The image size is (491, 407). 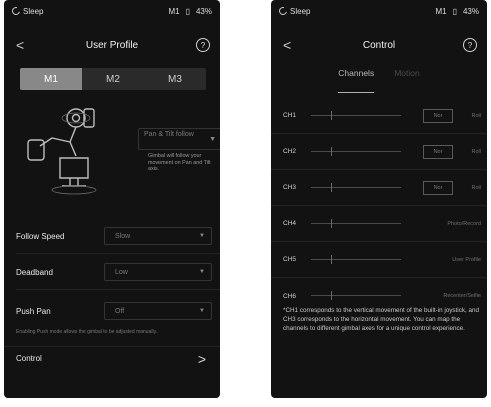 I want to click on page-title: User Profile, so click(x=112, y=45).